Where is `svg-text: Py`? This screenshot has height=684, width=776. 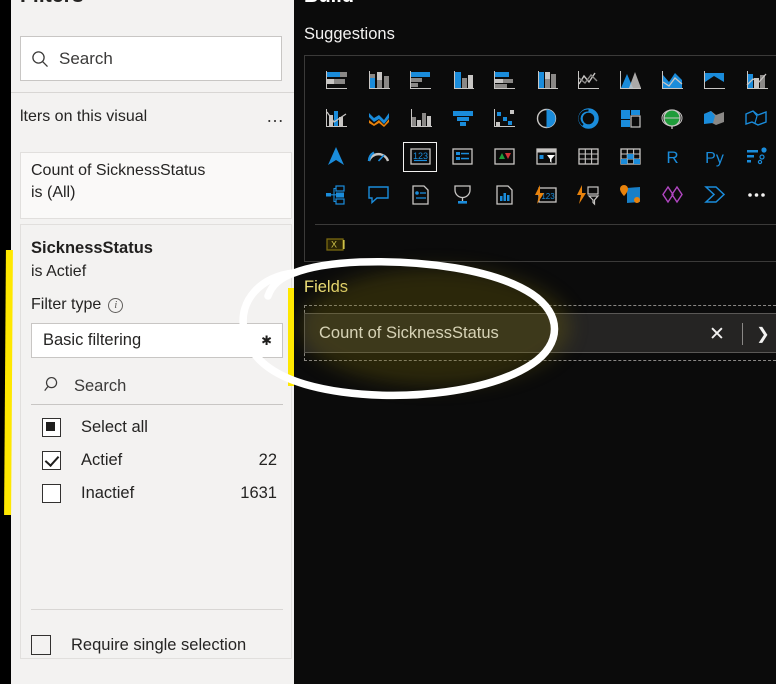 svg-text: Py is located at coordinates (714, 158).